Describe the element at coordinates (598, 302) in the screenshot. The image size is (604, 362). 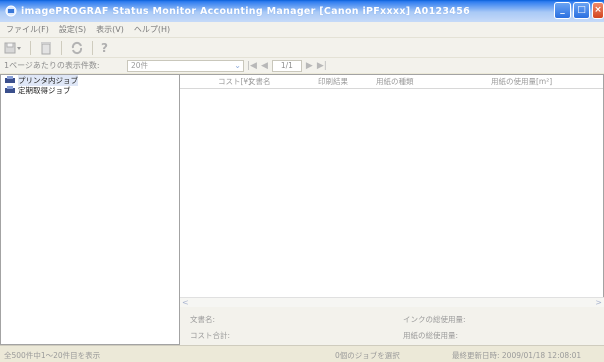
I see `scroll-right-icon: >` at that location.